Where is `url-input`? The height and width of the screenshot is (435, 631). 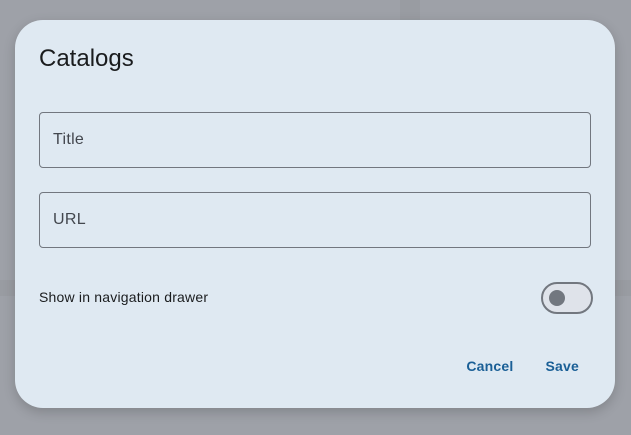
url-input is located at coordinates (315, 220).